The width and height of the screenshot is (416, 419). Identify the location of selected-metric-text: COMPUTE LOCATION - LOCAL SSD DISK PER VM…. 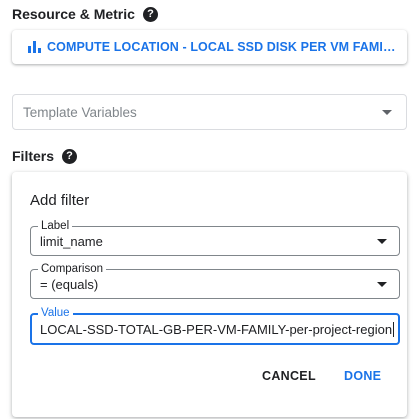
(224, 47).